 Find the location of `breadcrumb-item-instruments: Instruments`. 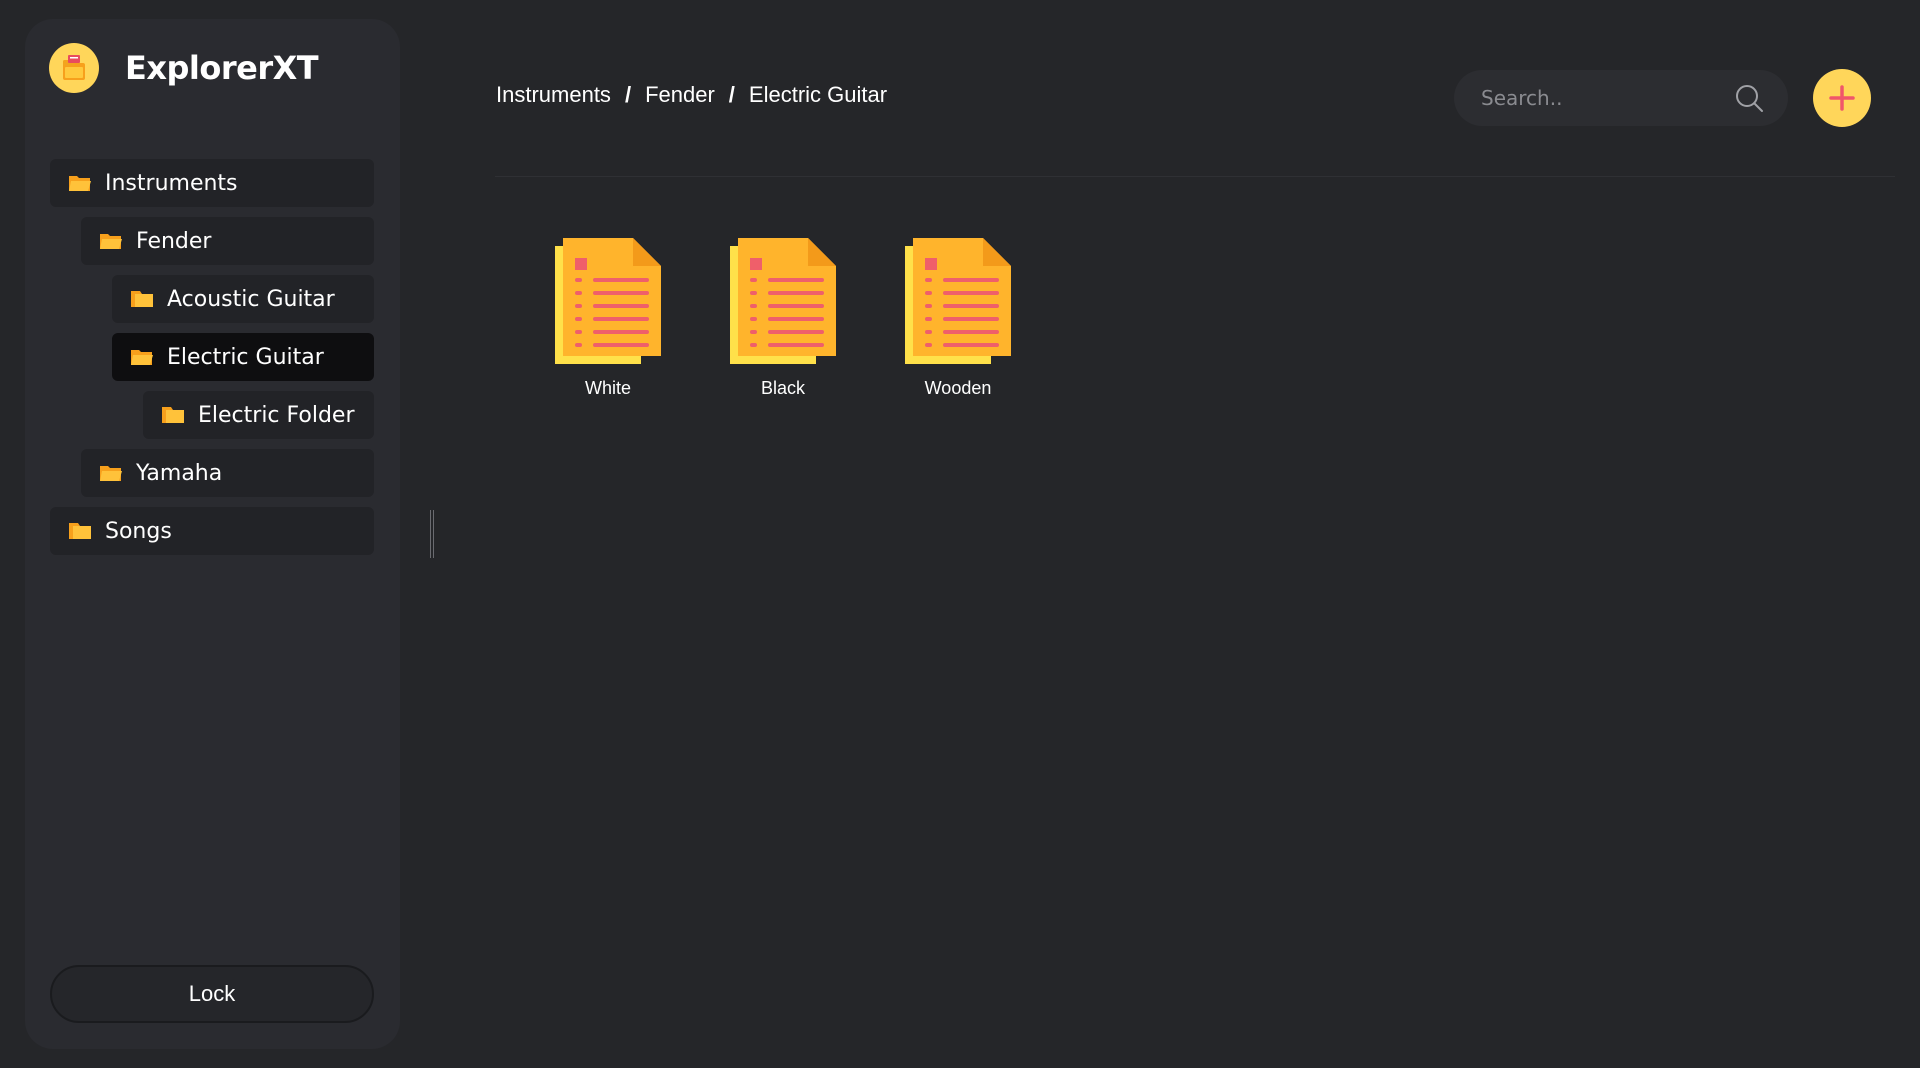

breadcrumb-item-instruments: Instruments is located at coordinates (553, 95).